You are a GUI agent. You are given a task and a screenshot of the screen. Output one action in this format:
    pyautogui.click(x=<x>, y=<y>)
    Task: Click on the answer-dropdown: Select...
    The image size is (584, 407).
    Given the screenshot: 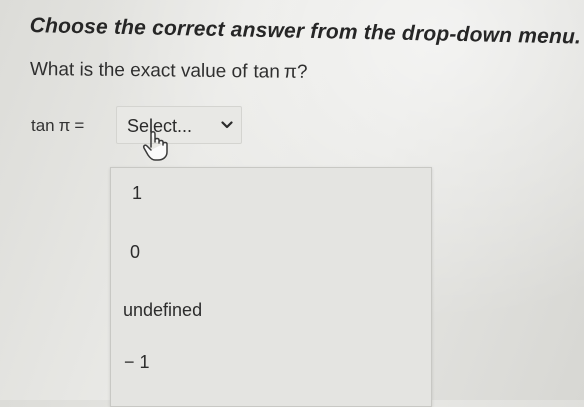 What is the action you would take?
    pyautogui.click(x=179, y=125)
    